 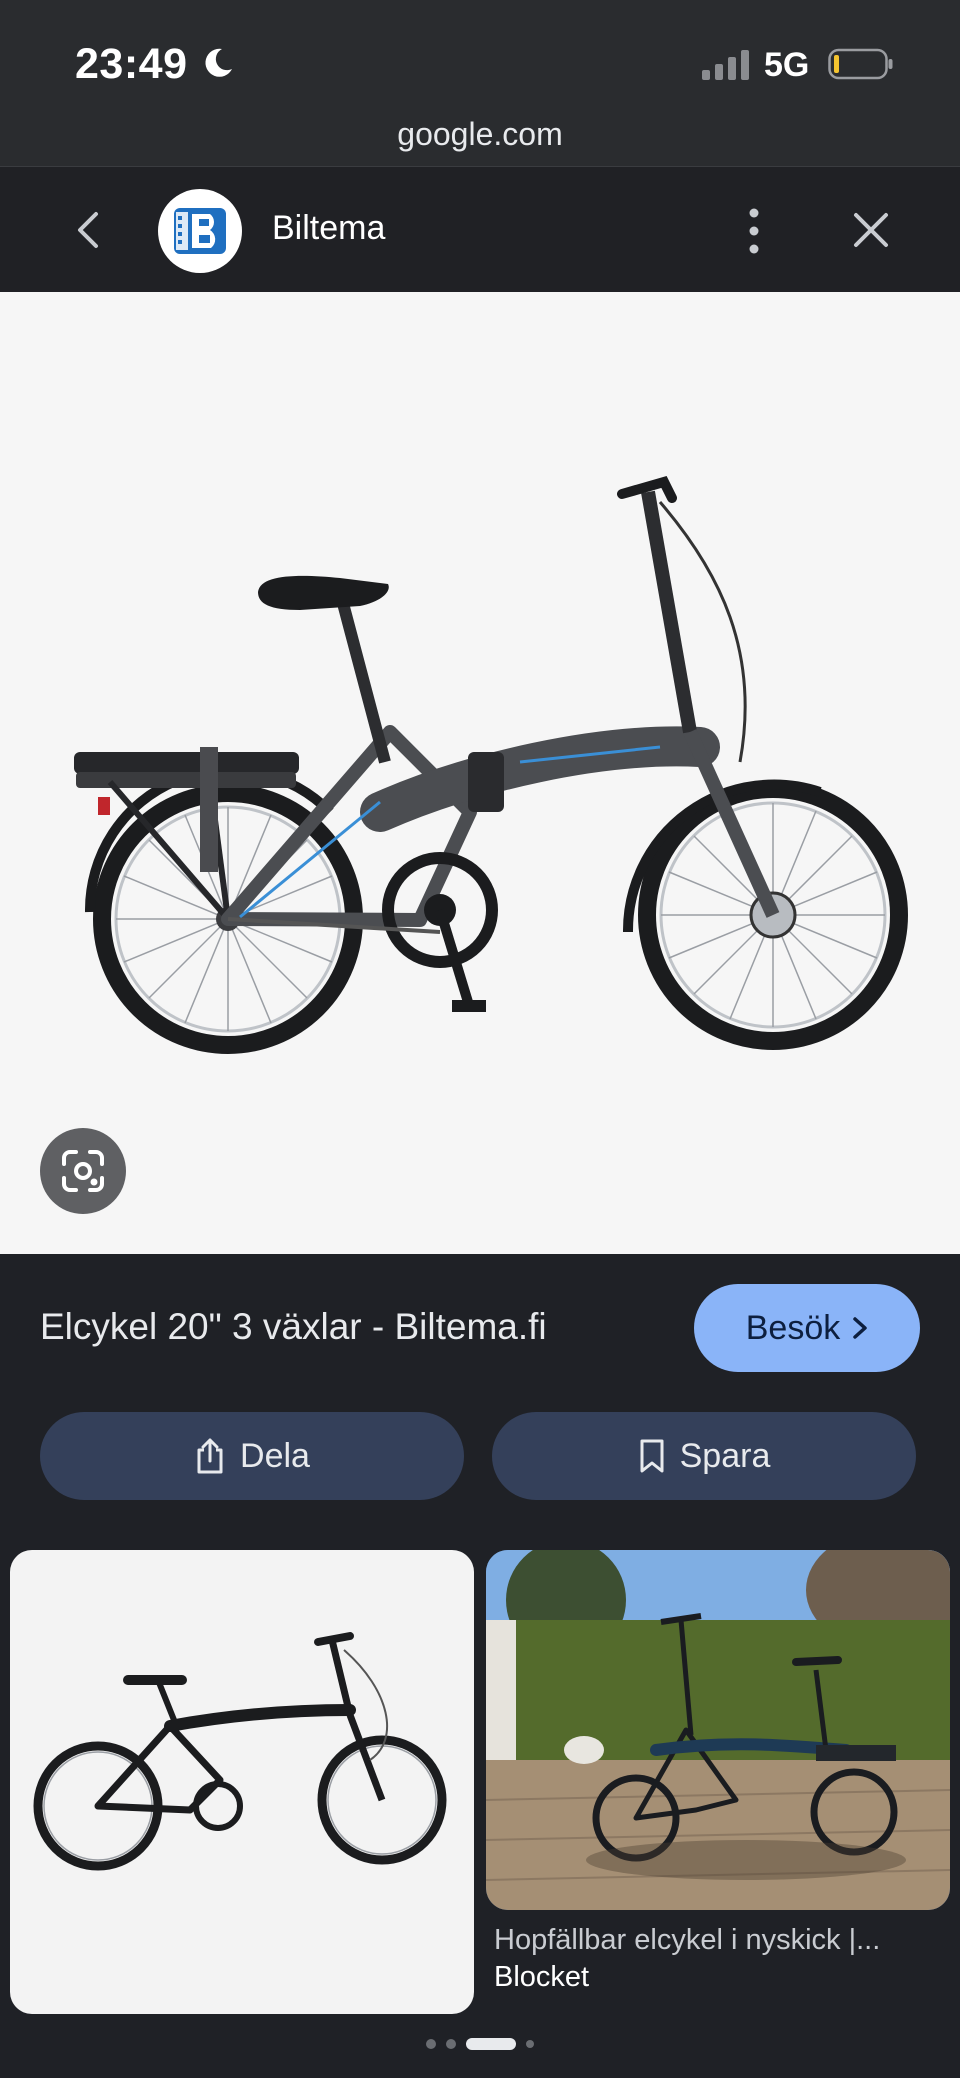 I want to click on visit-button: Besök, so click(x=807, y=1328).